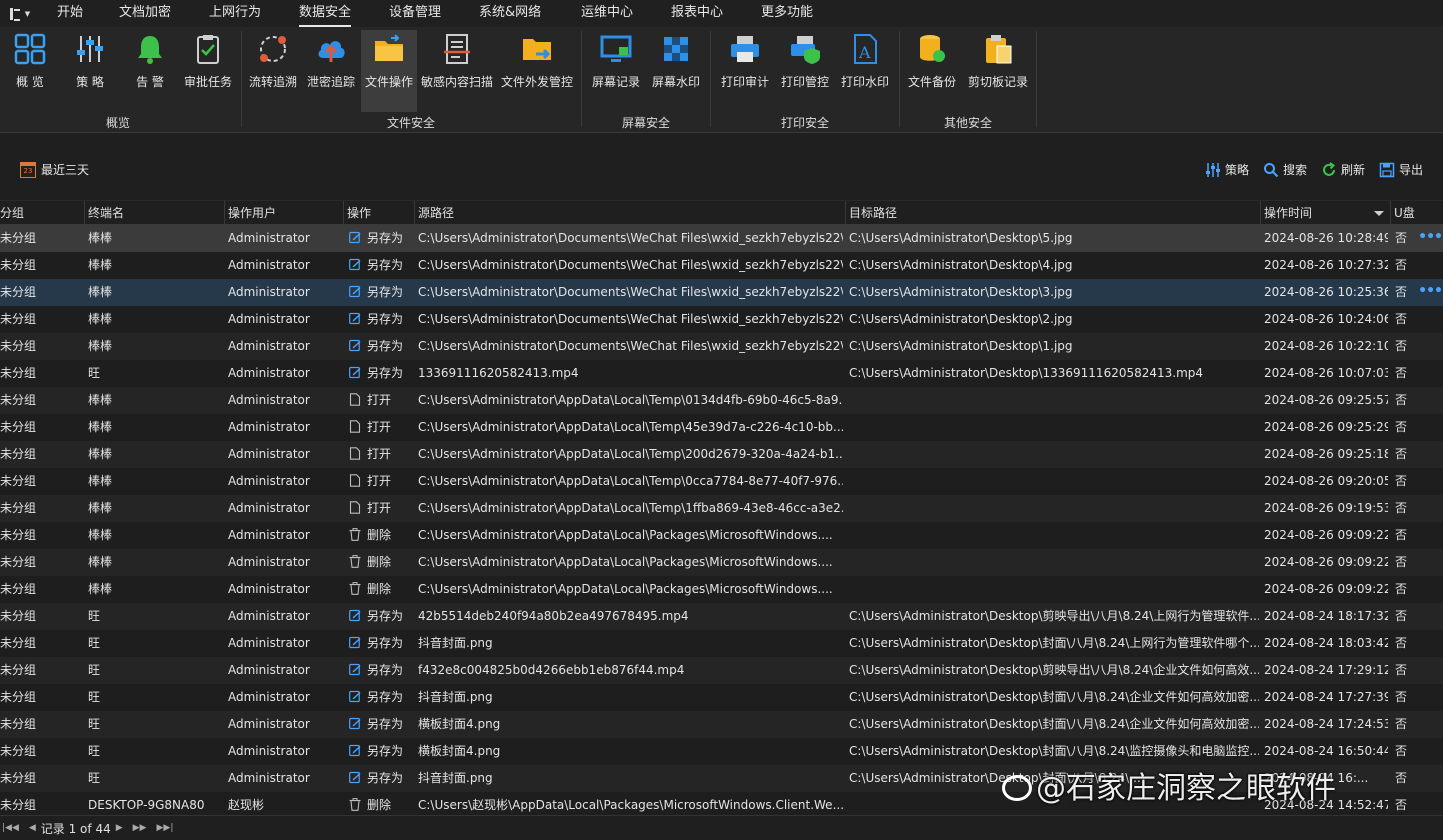 This screenshot has width=1443, height=840. I want to click on column-header-group: 分组, so click(42, 213).